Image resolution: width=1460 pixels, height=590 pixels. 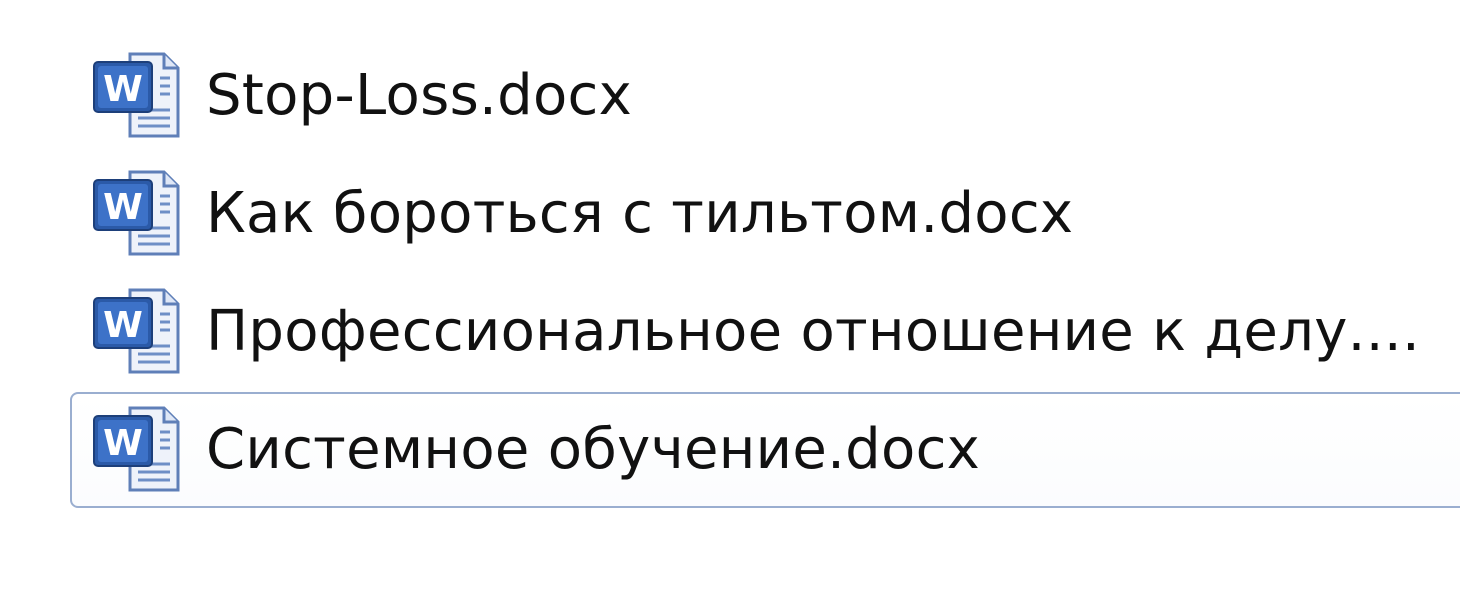 What do you see at coordinates (640, 213) in the screenshot?
I see `file-name: Как бороться с тильтом.docx` at bounding box center [640, 213].